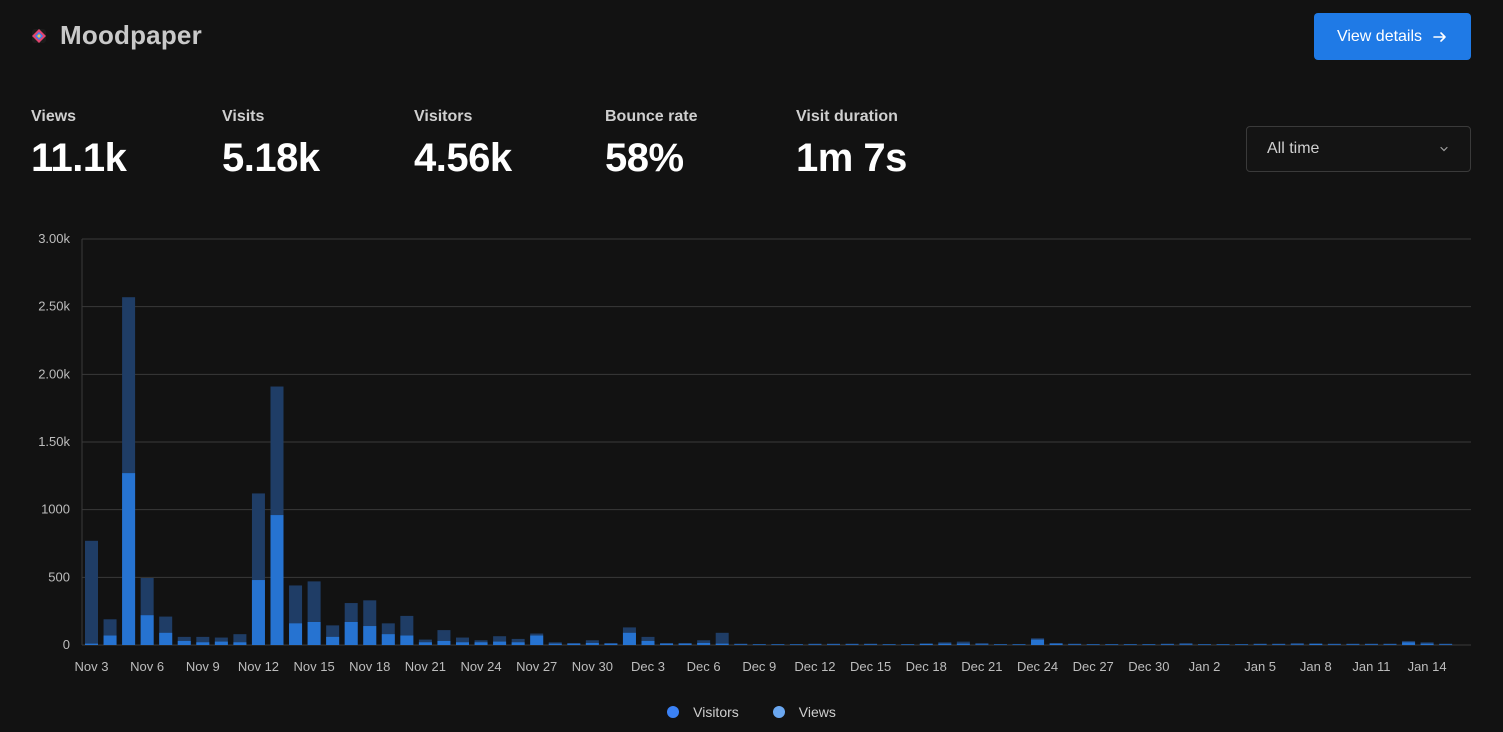 This screenshot has height=732, width=1503. Describe the element at coordinates (54, 238) in the screenshot. I see `y-tick-label: 3.00k` at that location.